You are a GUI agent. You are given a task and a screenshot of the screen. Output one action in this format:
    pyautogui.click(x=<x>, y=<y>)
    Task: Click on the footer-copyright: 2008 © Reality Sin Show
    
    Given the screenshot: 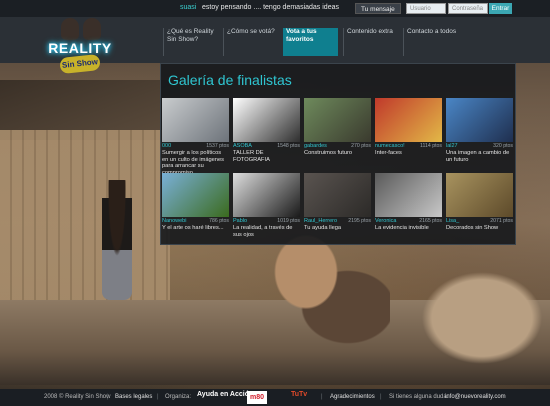 What is the action you would take?
    pyautogui.click(x=77, y=397)
    